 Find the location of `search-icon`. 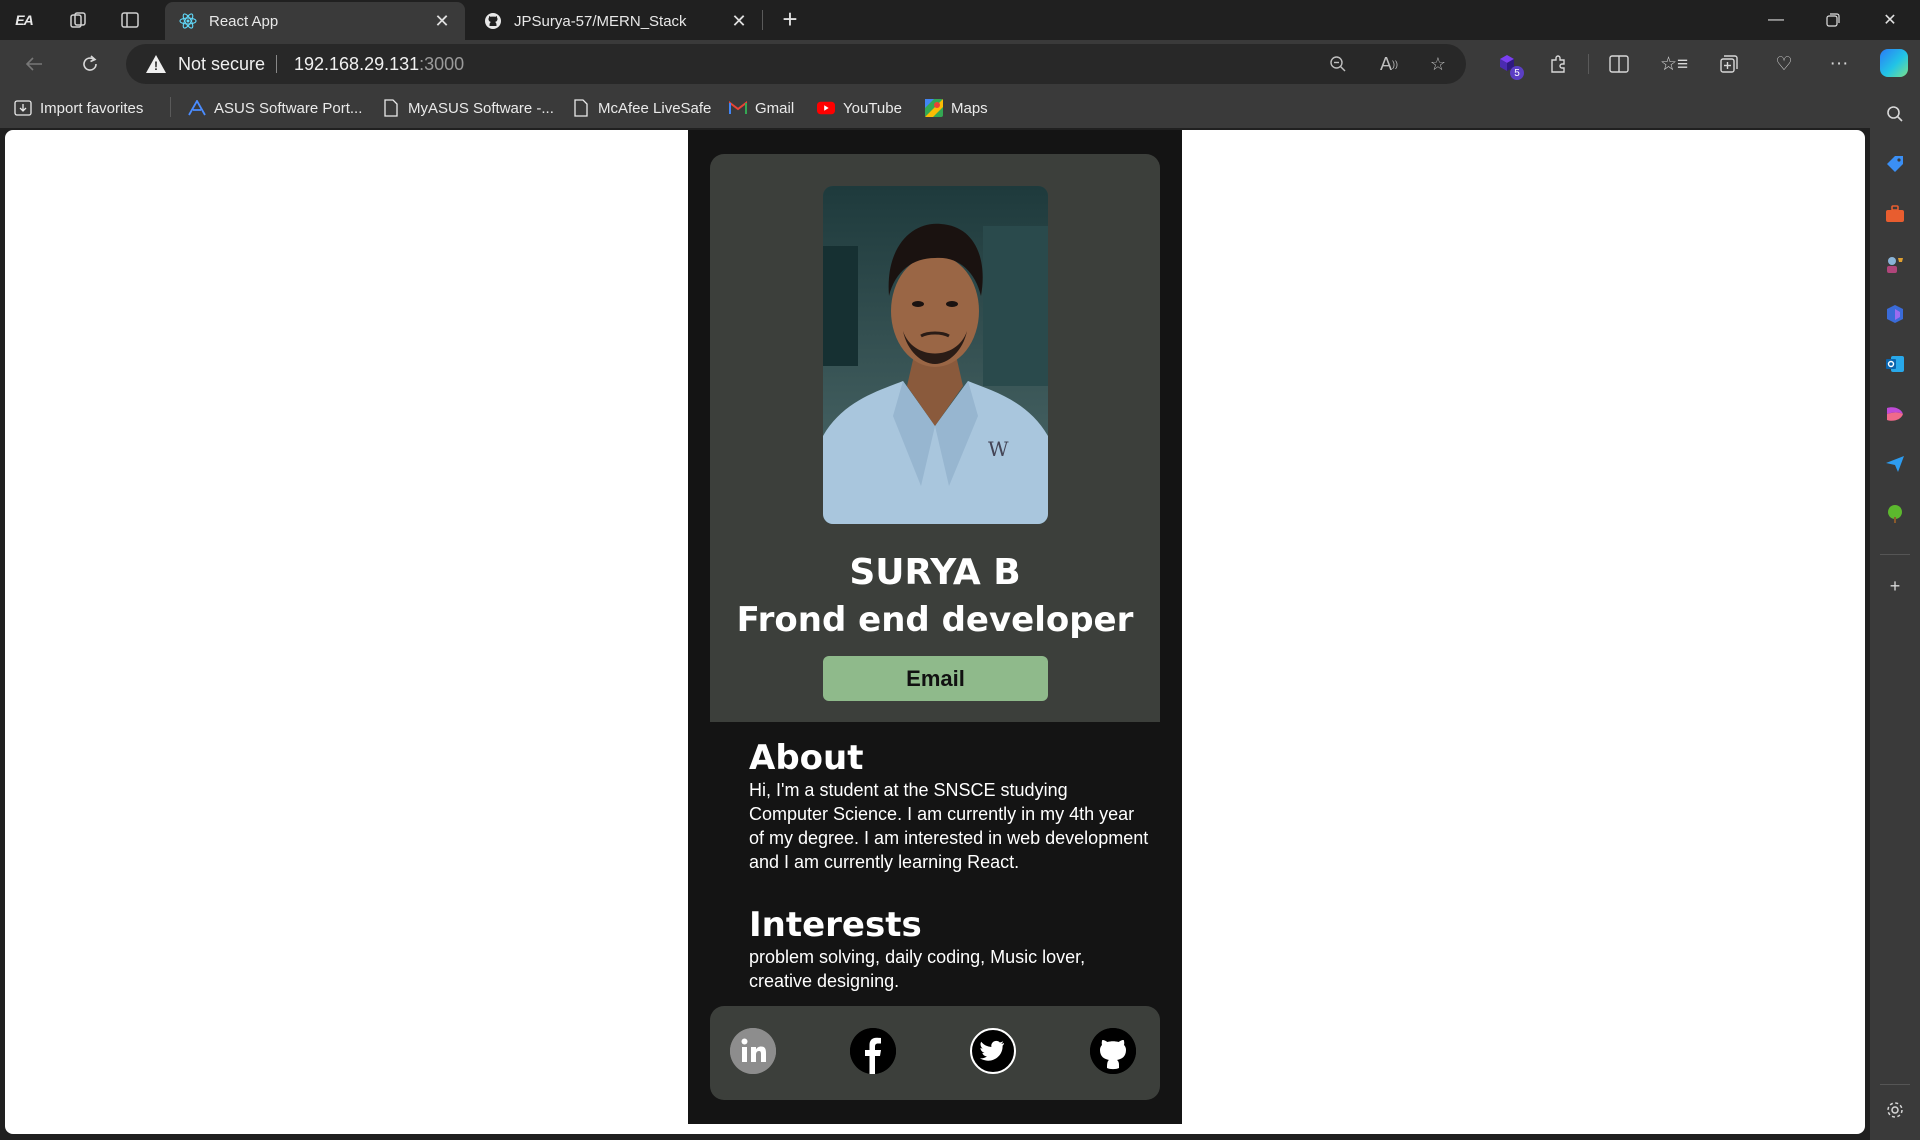

search-icon is located at coordinates (1895, 114).